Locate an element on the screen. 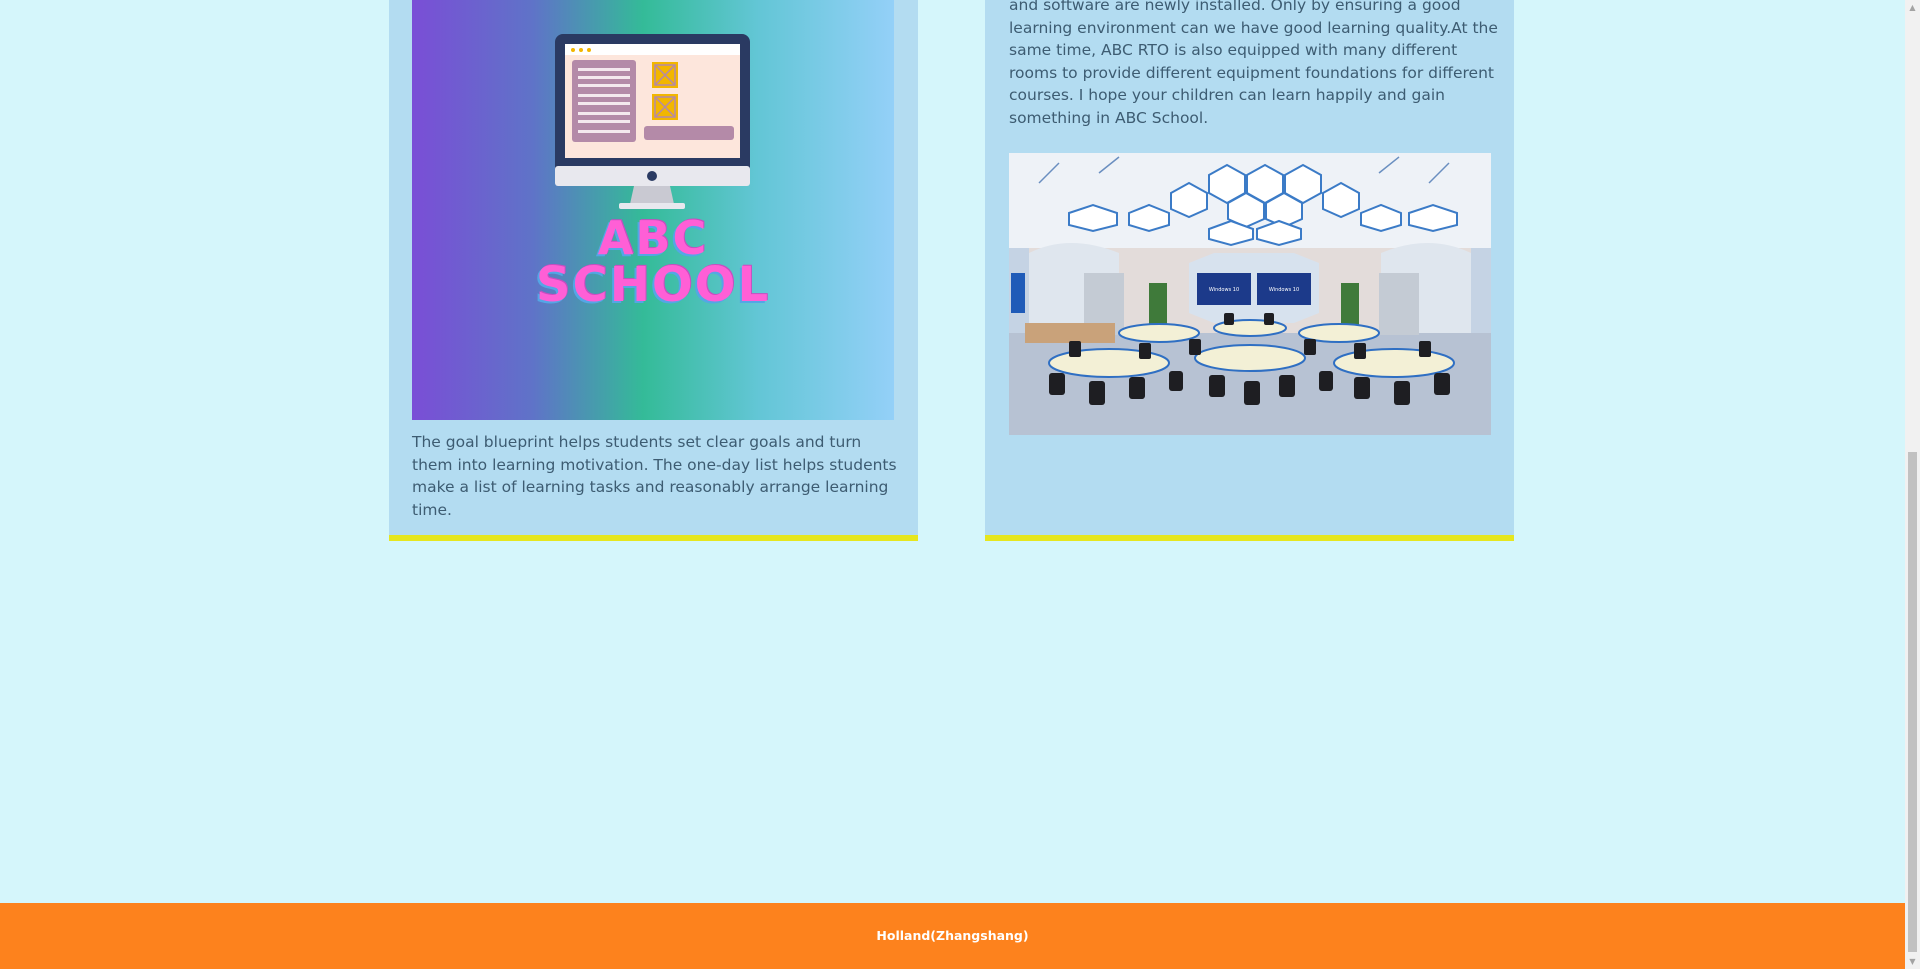 The width and height of the screenshot is (1920, 969). vertical-scrollbar: ▲ ▼ is located at coordinates (1912, 484).